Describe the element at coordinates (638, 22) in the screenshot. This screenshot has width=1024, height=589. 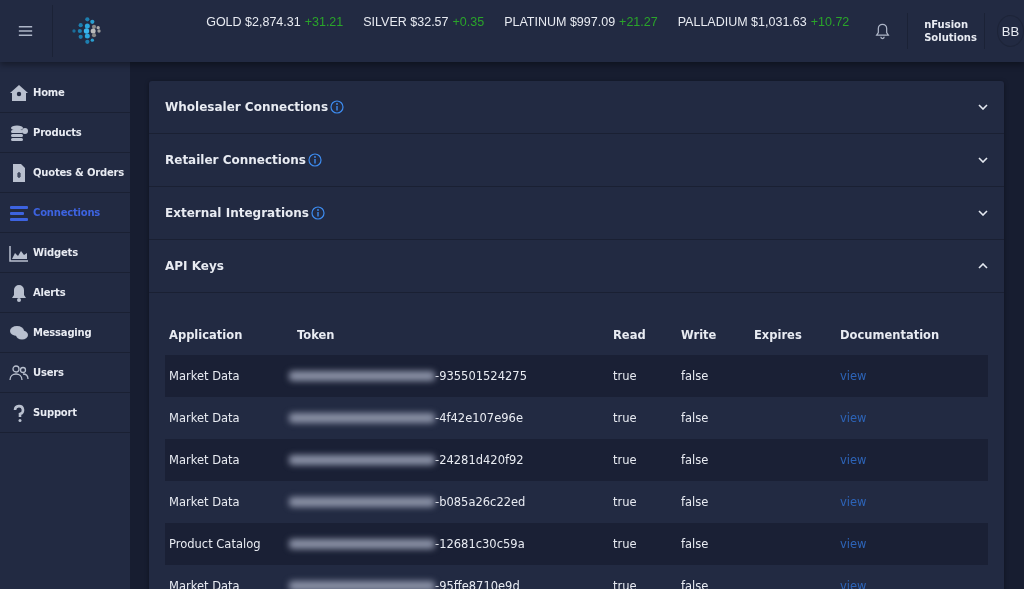
I see `price-change: +21.27` at that location.